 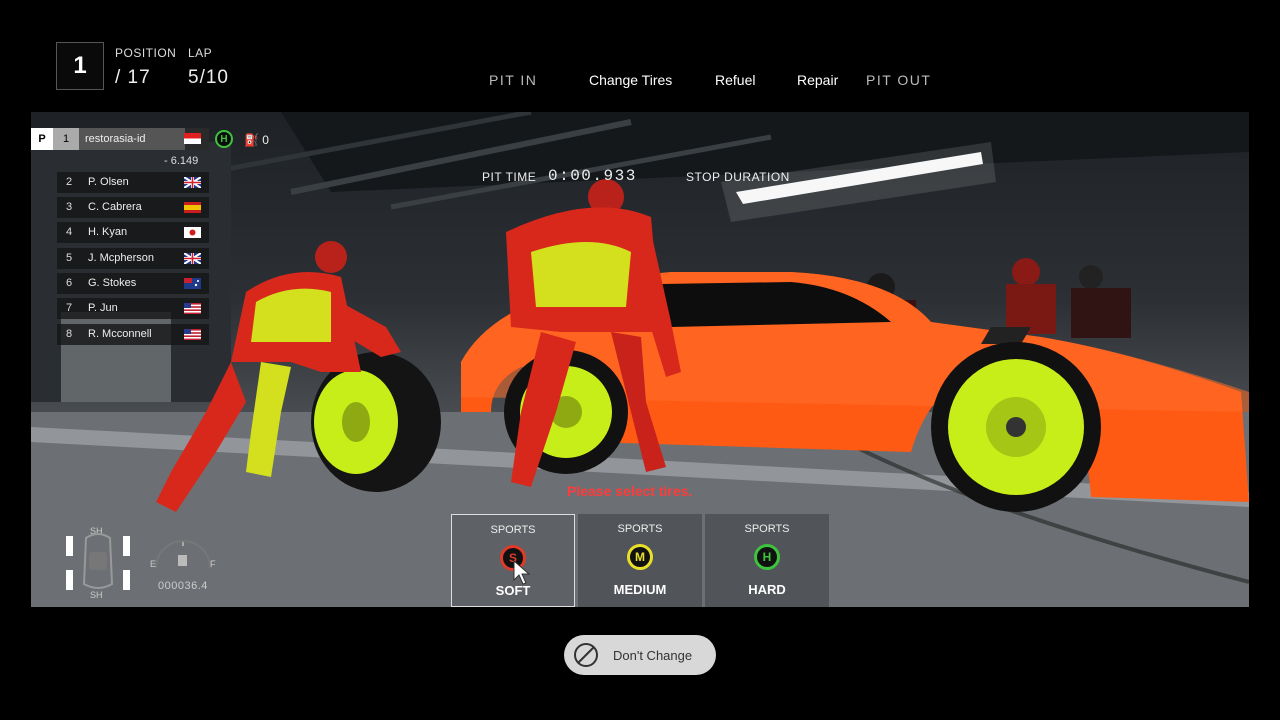 I want to click on row-position: 7, so click(x=69, y=308).